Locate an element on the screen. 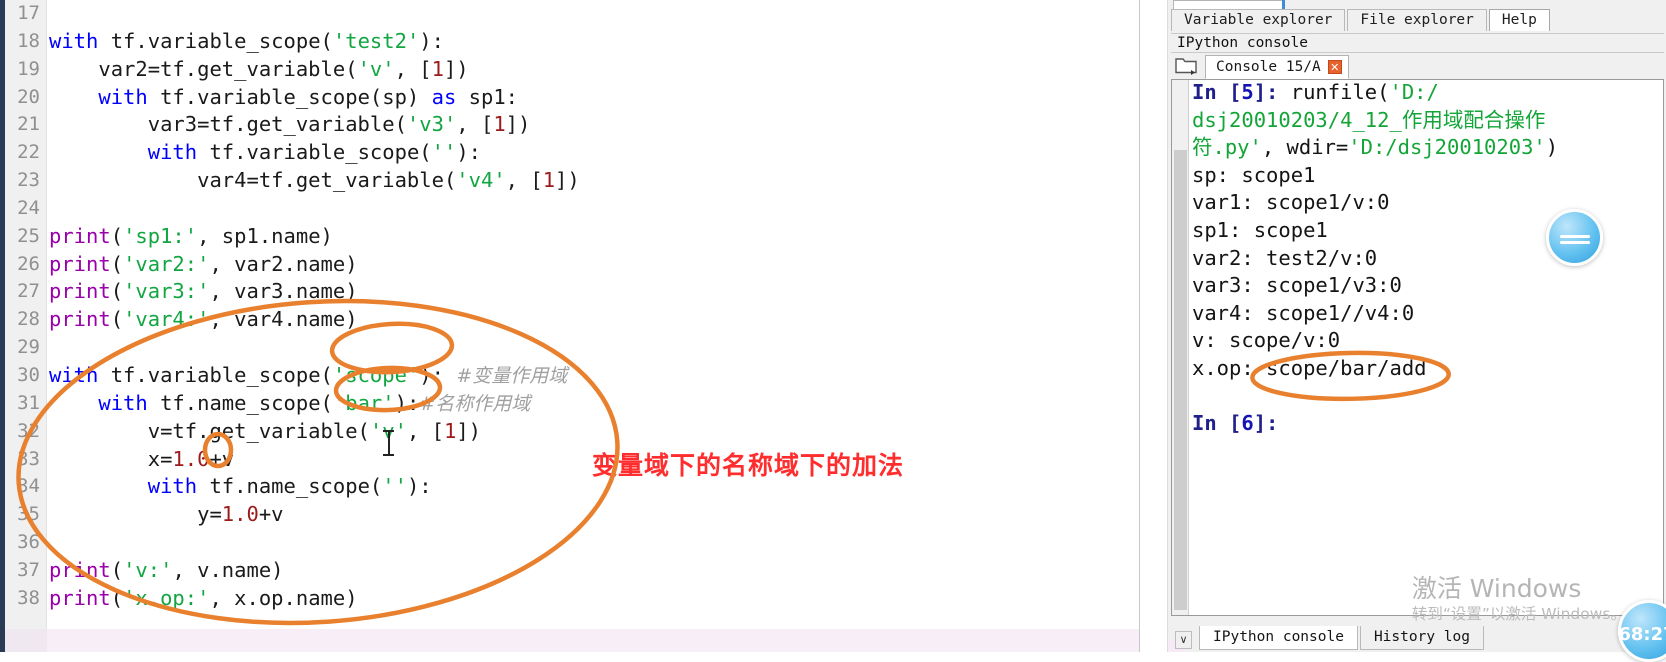 Image resolution: width=1666 pixels, height=662 pixels. line-number: 24 is located at coordinates (28, 207).